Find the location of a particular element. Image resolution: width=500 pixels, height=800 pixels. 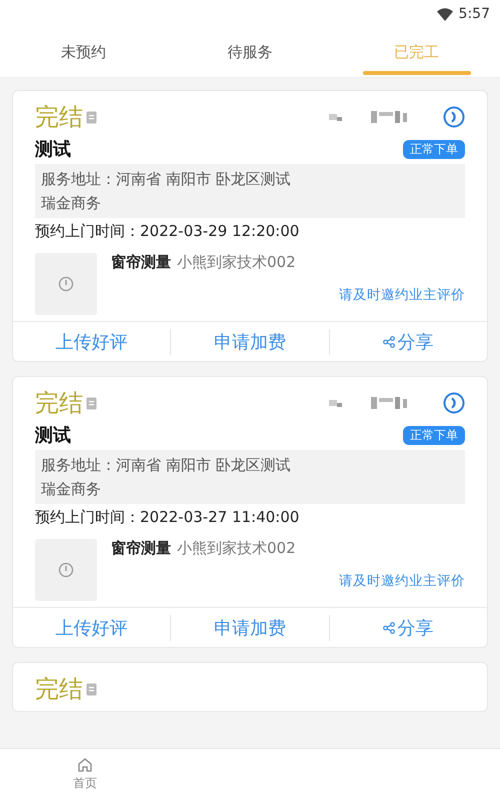

clock-time: 5:57 is located at coordinates (474, 14).